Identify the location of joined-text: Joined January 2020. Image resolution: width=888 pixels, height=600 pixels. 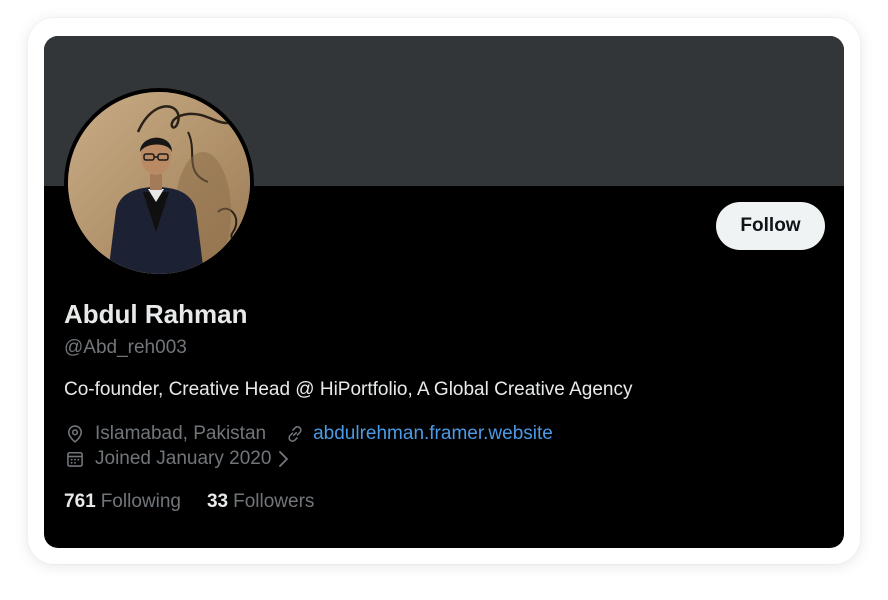
(183, 458).